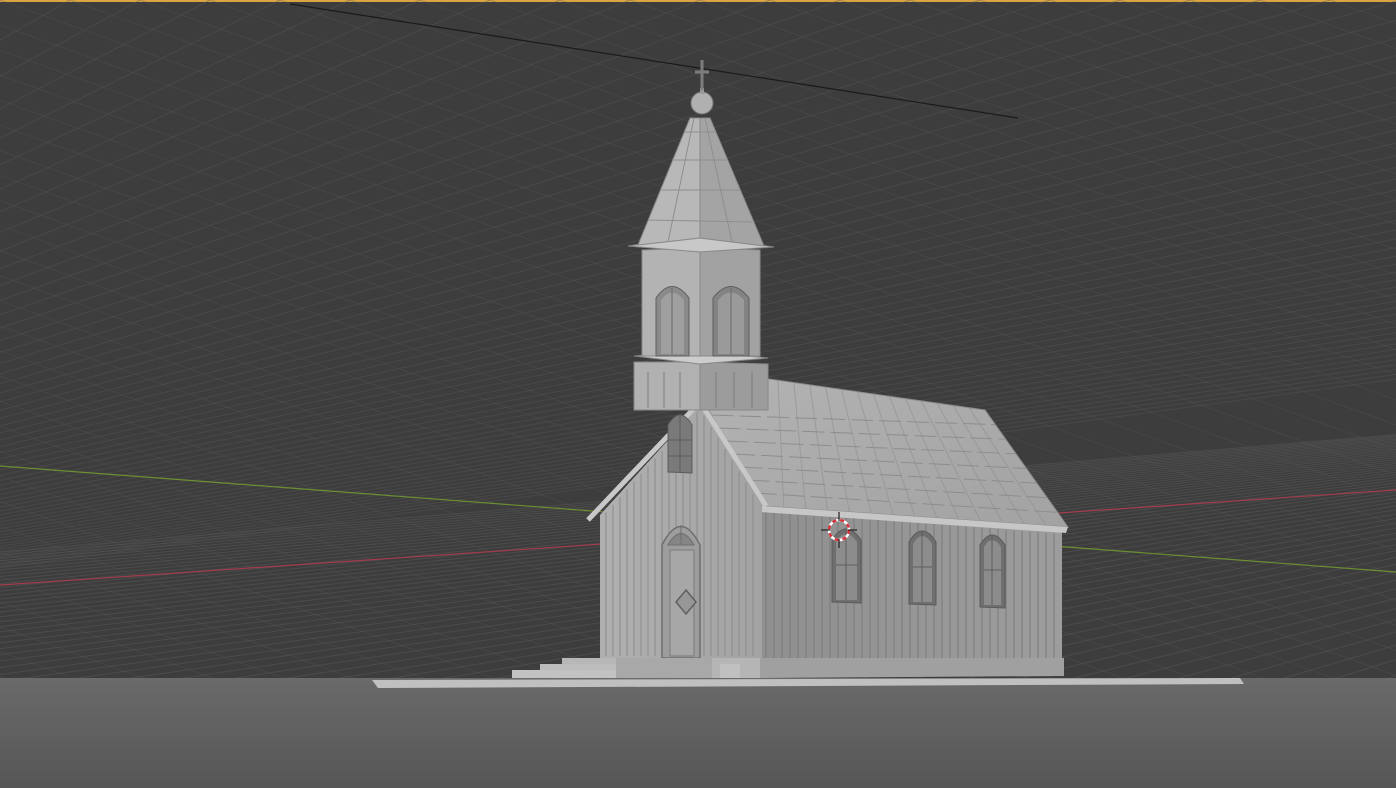 This screenshot has width=1396, height=788. What do you see at coordinates (680, 444) in the screenshot?
I see `front-window` at bounding box center [680, 444].